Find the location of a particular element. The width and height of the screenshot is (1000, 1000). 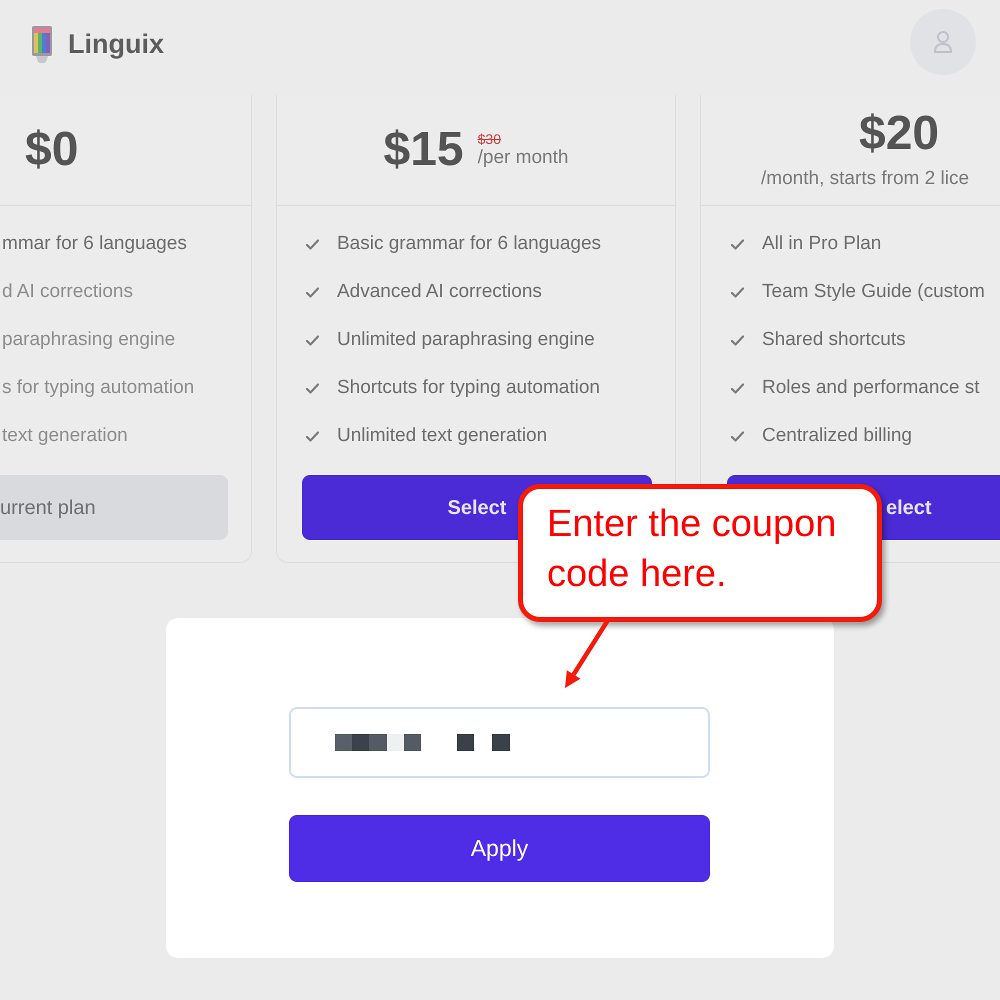

feature-text: s for typing automation is located at coordinates (98, 388).